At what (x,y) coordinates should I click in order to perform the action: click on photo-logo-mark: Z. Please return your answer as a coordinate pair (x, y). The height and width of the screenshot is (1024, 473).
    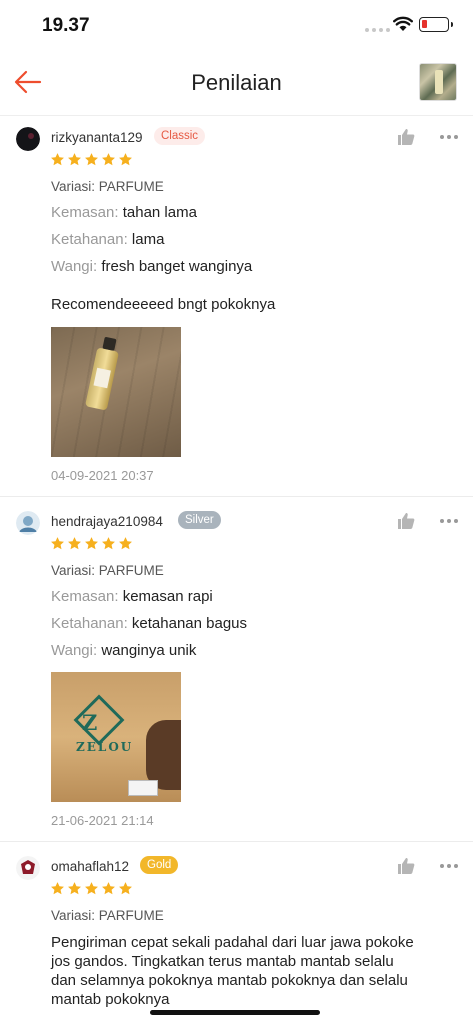
    Looking at the image, I should click on (90, 722).